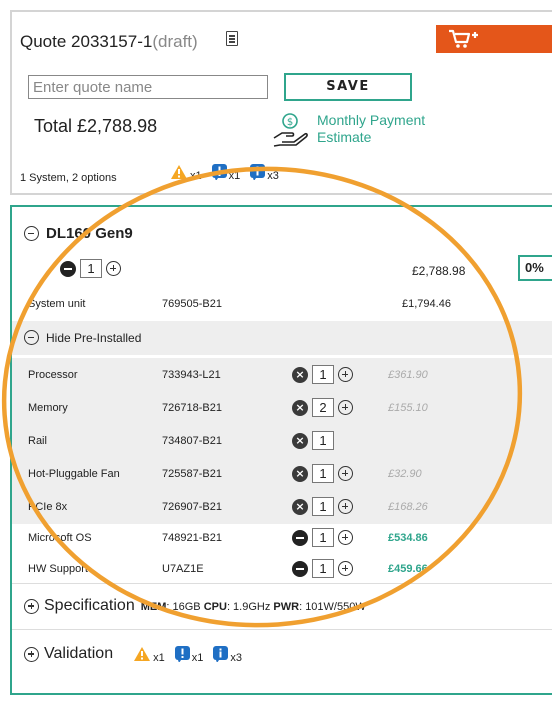 Image resolution: width=552 pixels, height=702 pixels. What do you see at coordinates (74, 474) in the screenshot?
I see `component-name: Hot-Pluggable Fan` at bounding box center [74, 474].